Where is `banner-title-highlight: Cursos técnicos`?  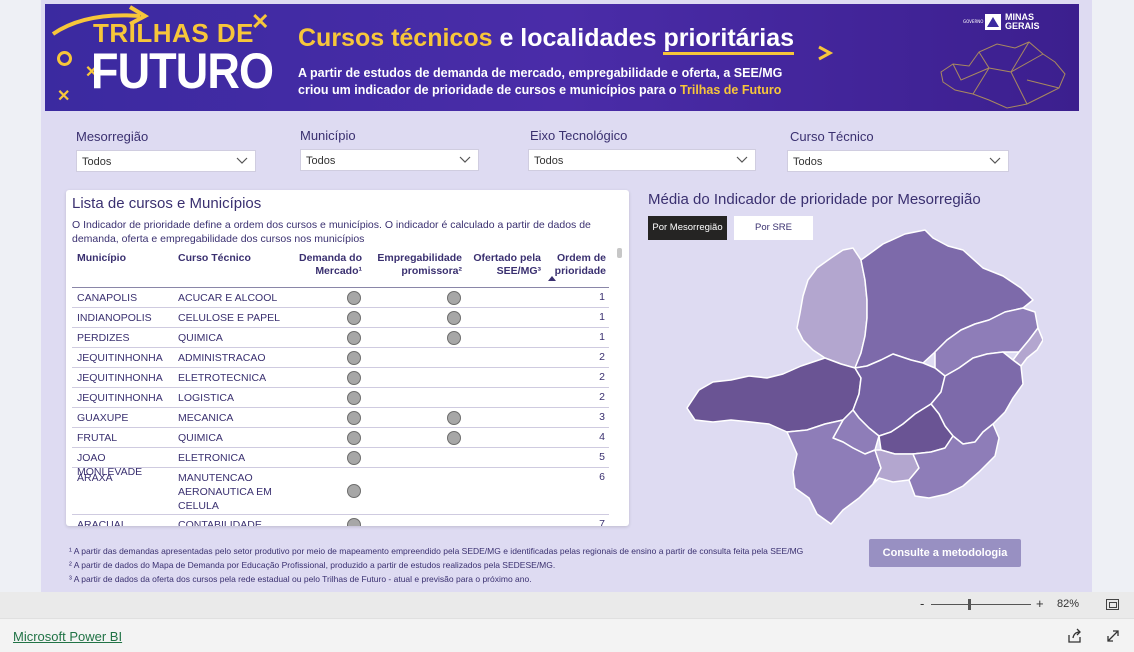 banner-title-highlight: Cursos técnicos is located at coordinates (395, 38).